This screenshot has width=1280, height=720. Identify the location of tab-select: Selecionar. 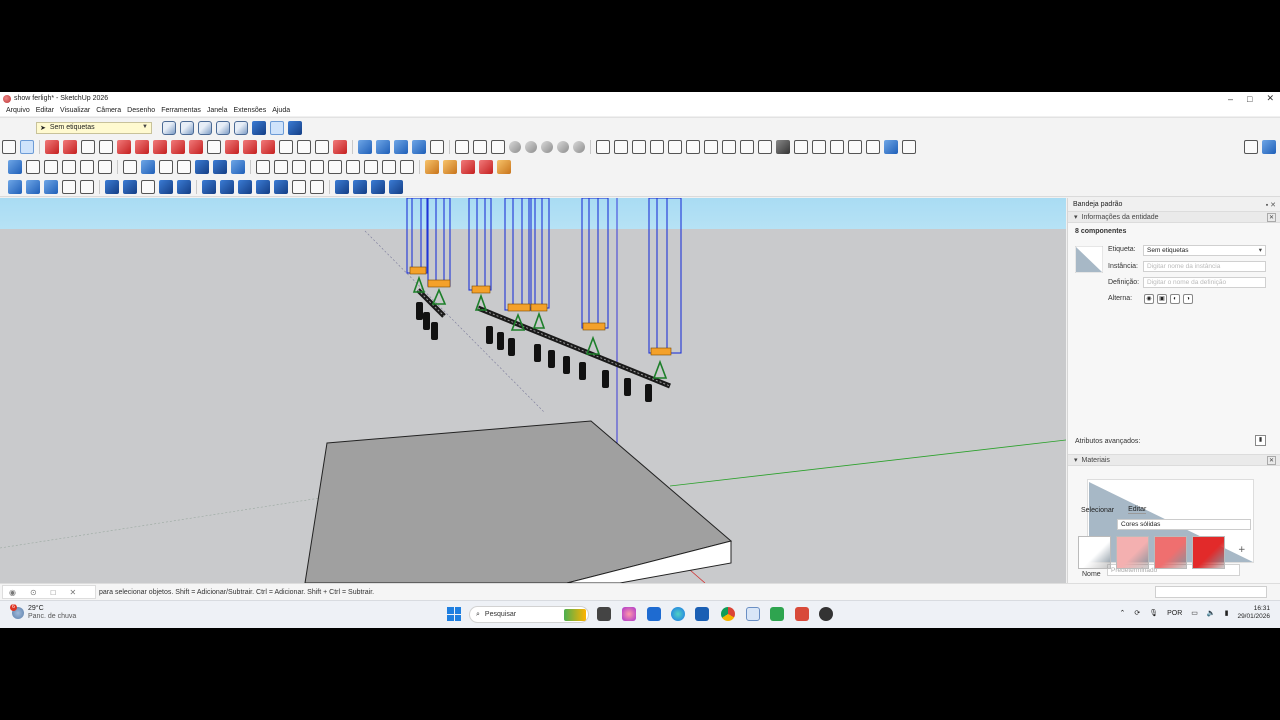
(1097, 510).